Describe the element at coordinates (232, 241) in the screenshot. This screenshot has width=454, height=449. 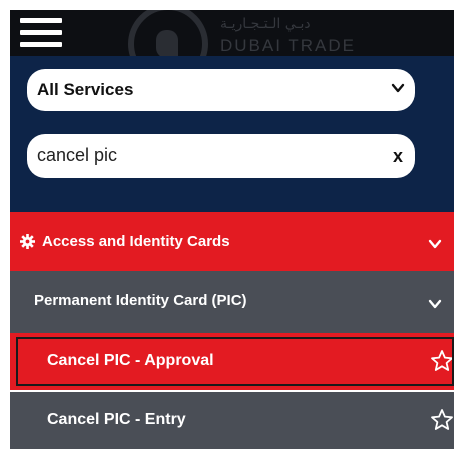
I see `category-access-identity-cards: Access and Identity Cards` at that location.